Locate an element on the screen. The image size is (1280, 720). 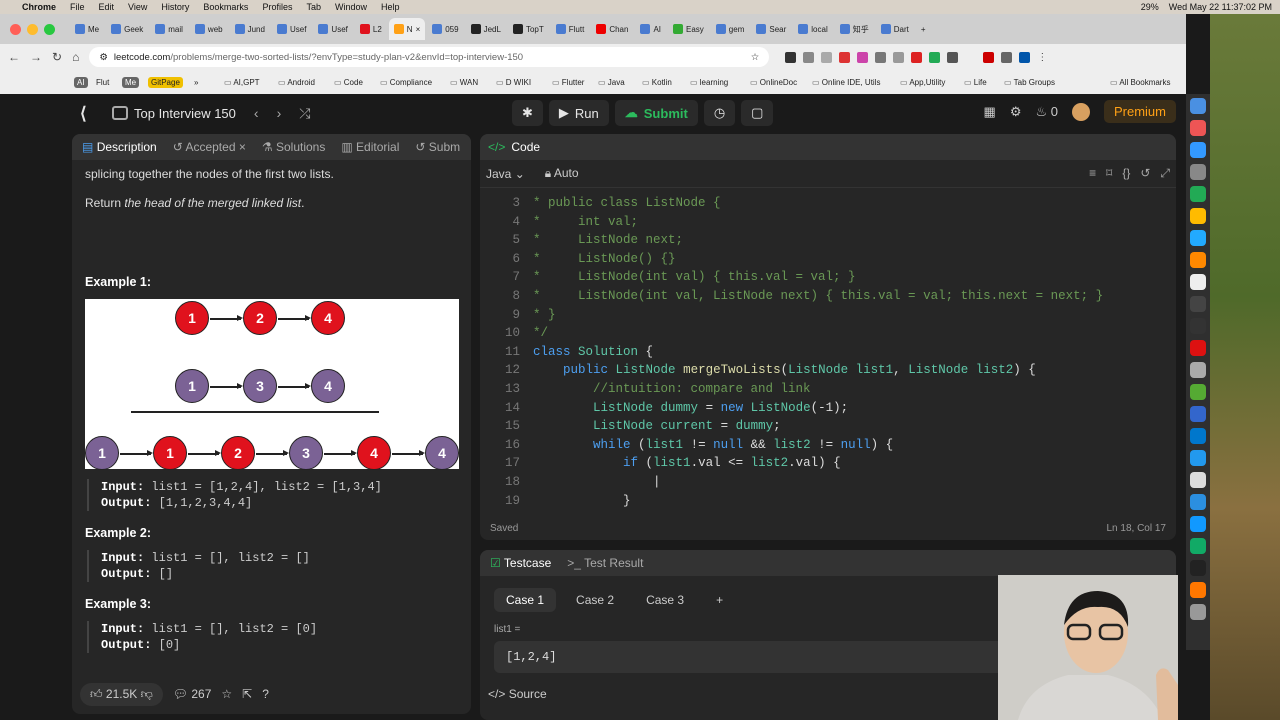
all-bookmarks: All Bookmarks is located at coordinates (1140, 82).